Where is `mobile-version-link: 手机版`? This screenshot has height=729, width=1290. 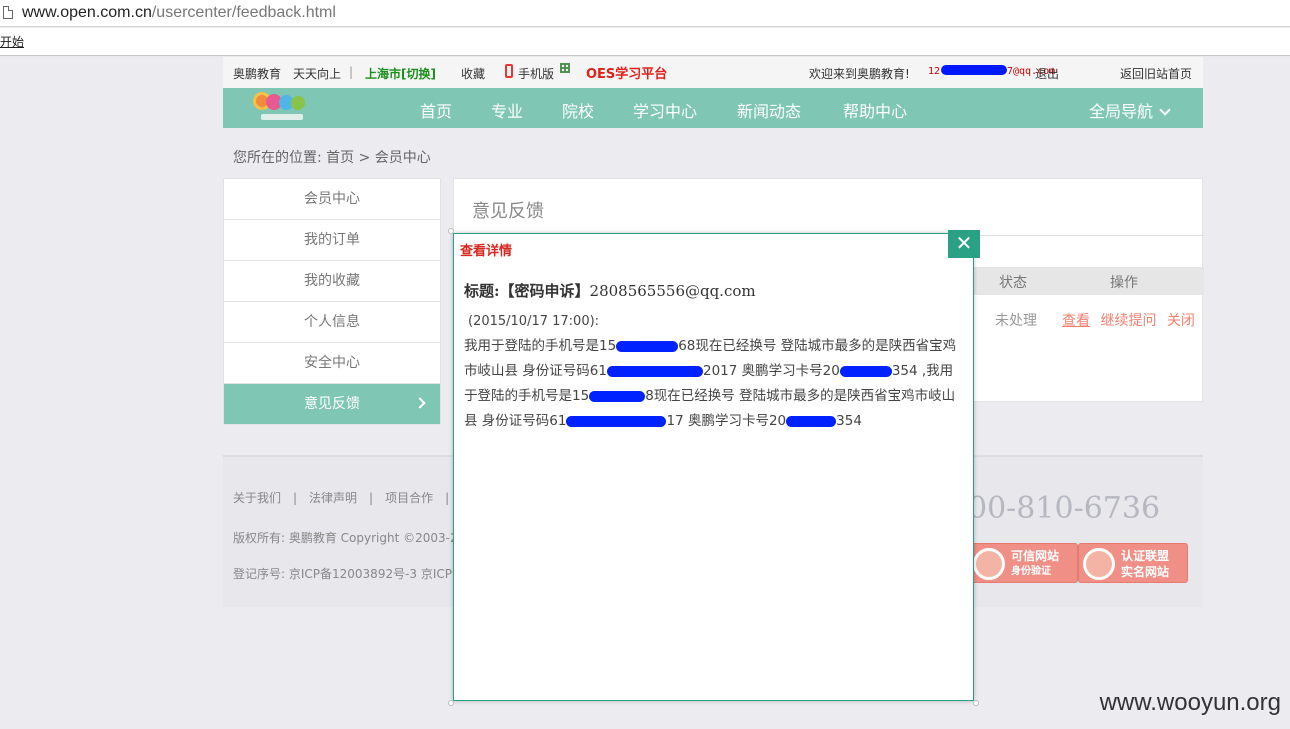 mobile-version-link: 手机版 is located at coordinates (536, 73).